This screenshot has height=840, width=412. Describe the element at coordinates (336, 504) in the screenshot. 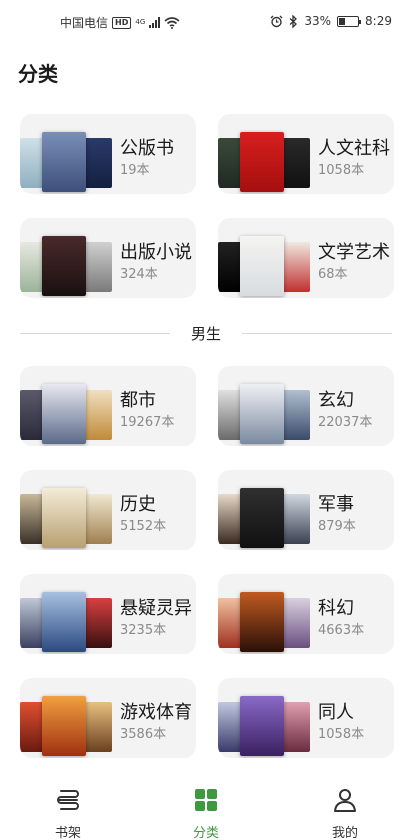

I see `category-name: 军事` at that location.